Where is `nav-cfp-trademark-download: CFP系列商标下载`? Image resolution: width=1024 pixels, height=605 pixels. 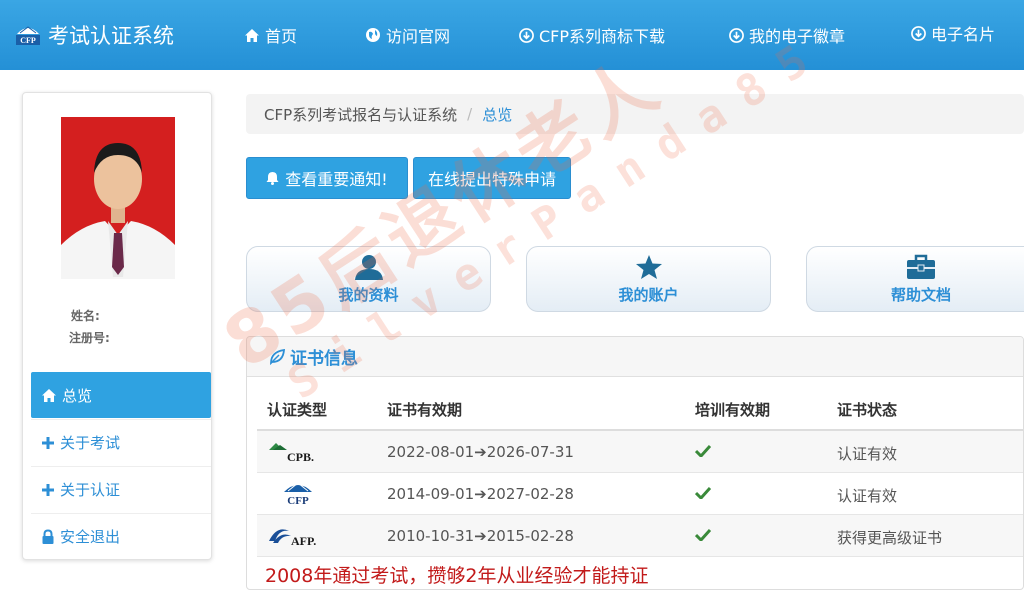 nav-cfp-trademark-download: CFP系列商标下载 is located at coordinates (592, 35).